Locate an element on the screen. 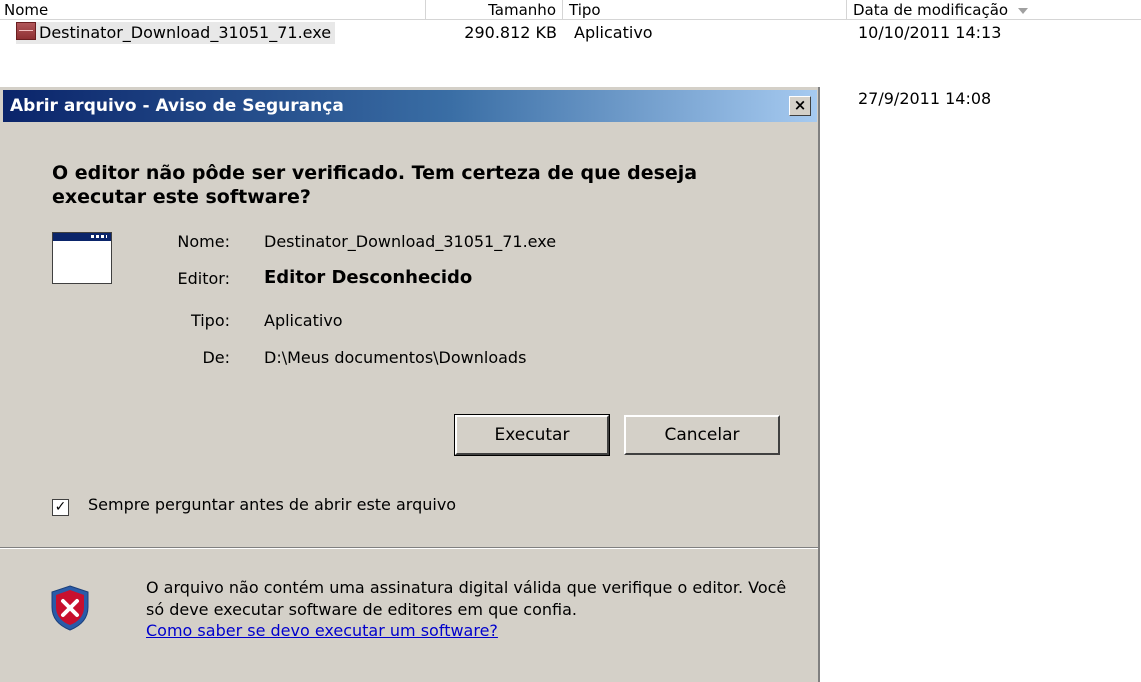 Image resolution: width=1141 pixels, height=682 pixels. name-value: Destinator_Download_31051_71.exe is located at coordinates (410, 241).